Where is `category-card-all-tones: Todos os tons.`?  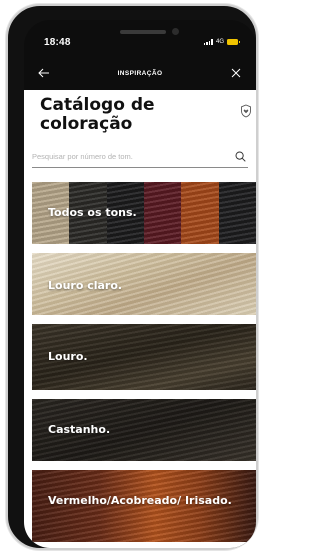
category-card-all-tones: Todos os tons. is located at coordinates (144, 213).